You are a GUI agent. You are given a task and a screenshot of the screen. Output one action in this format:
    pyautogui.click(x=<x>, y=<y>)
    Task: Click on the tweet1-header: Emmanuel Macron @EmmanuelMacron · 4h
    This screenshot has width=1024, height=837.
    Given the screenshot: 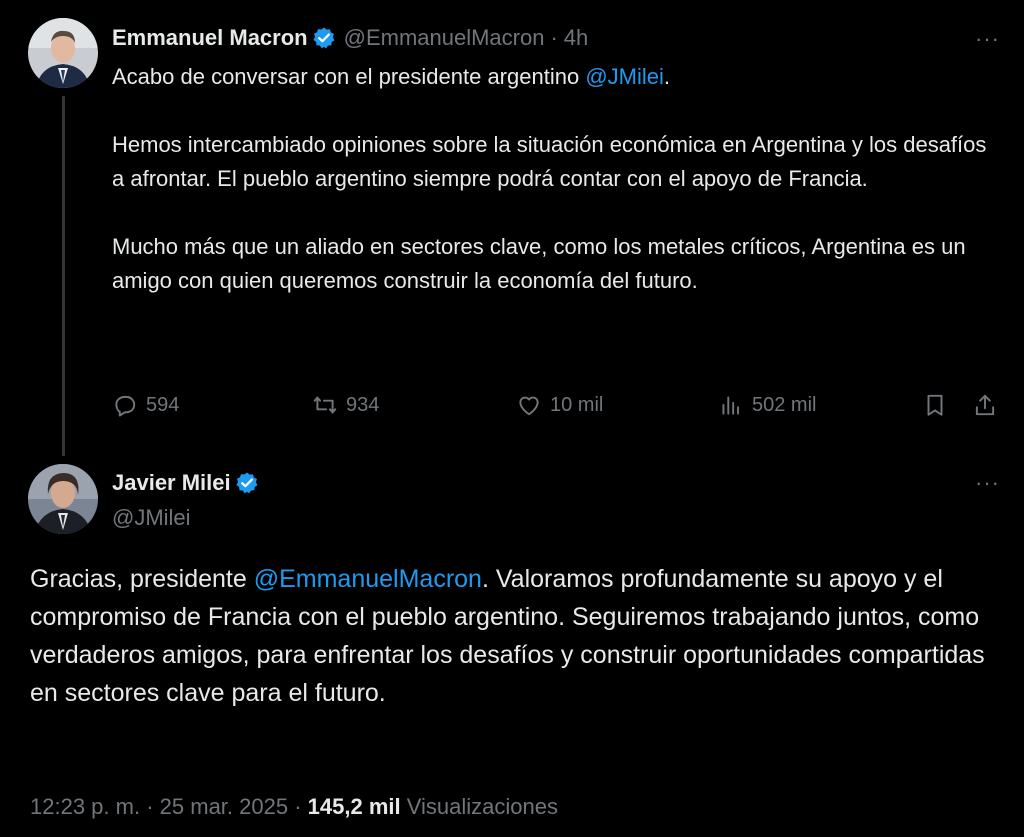 What is the action you would take?
    pyautogui.click(x=350, y=38)
    